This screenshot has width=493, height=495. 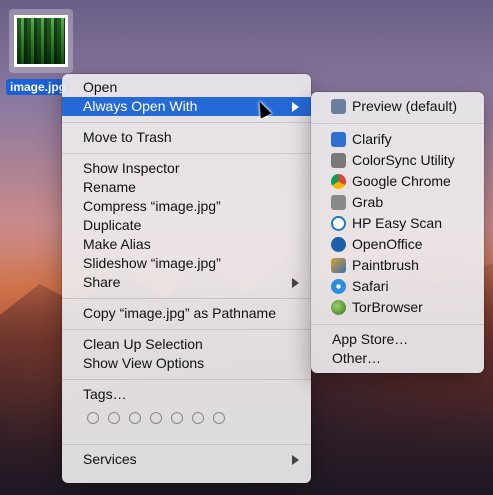 I want to click on menu-item-show-view-options: Show View Options, so click(x=186, y=363).